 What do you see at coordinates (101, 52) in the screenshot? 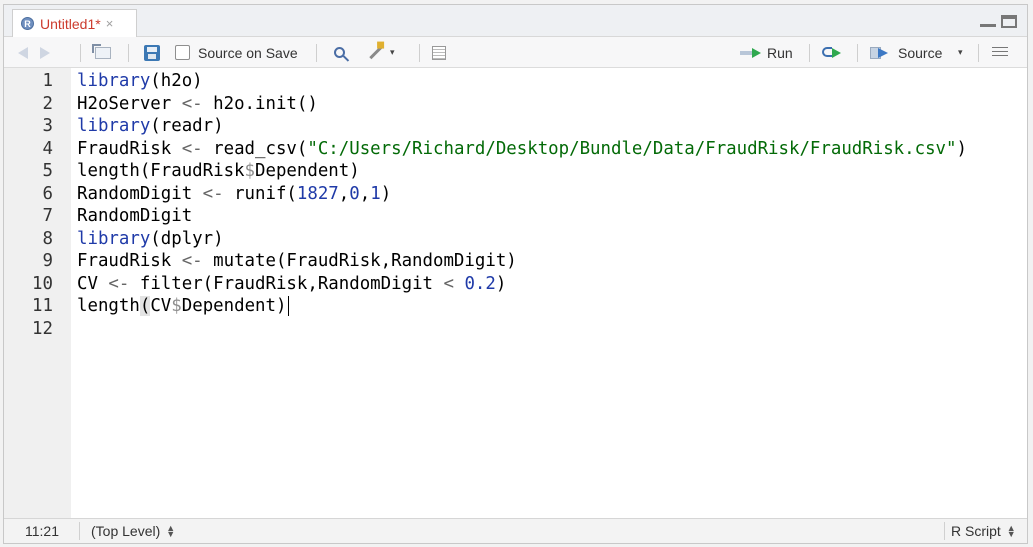
I see `show-in-new-window-icon` at bounding box center [101, 52].